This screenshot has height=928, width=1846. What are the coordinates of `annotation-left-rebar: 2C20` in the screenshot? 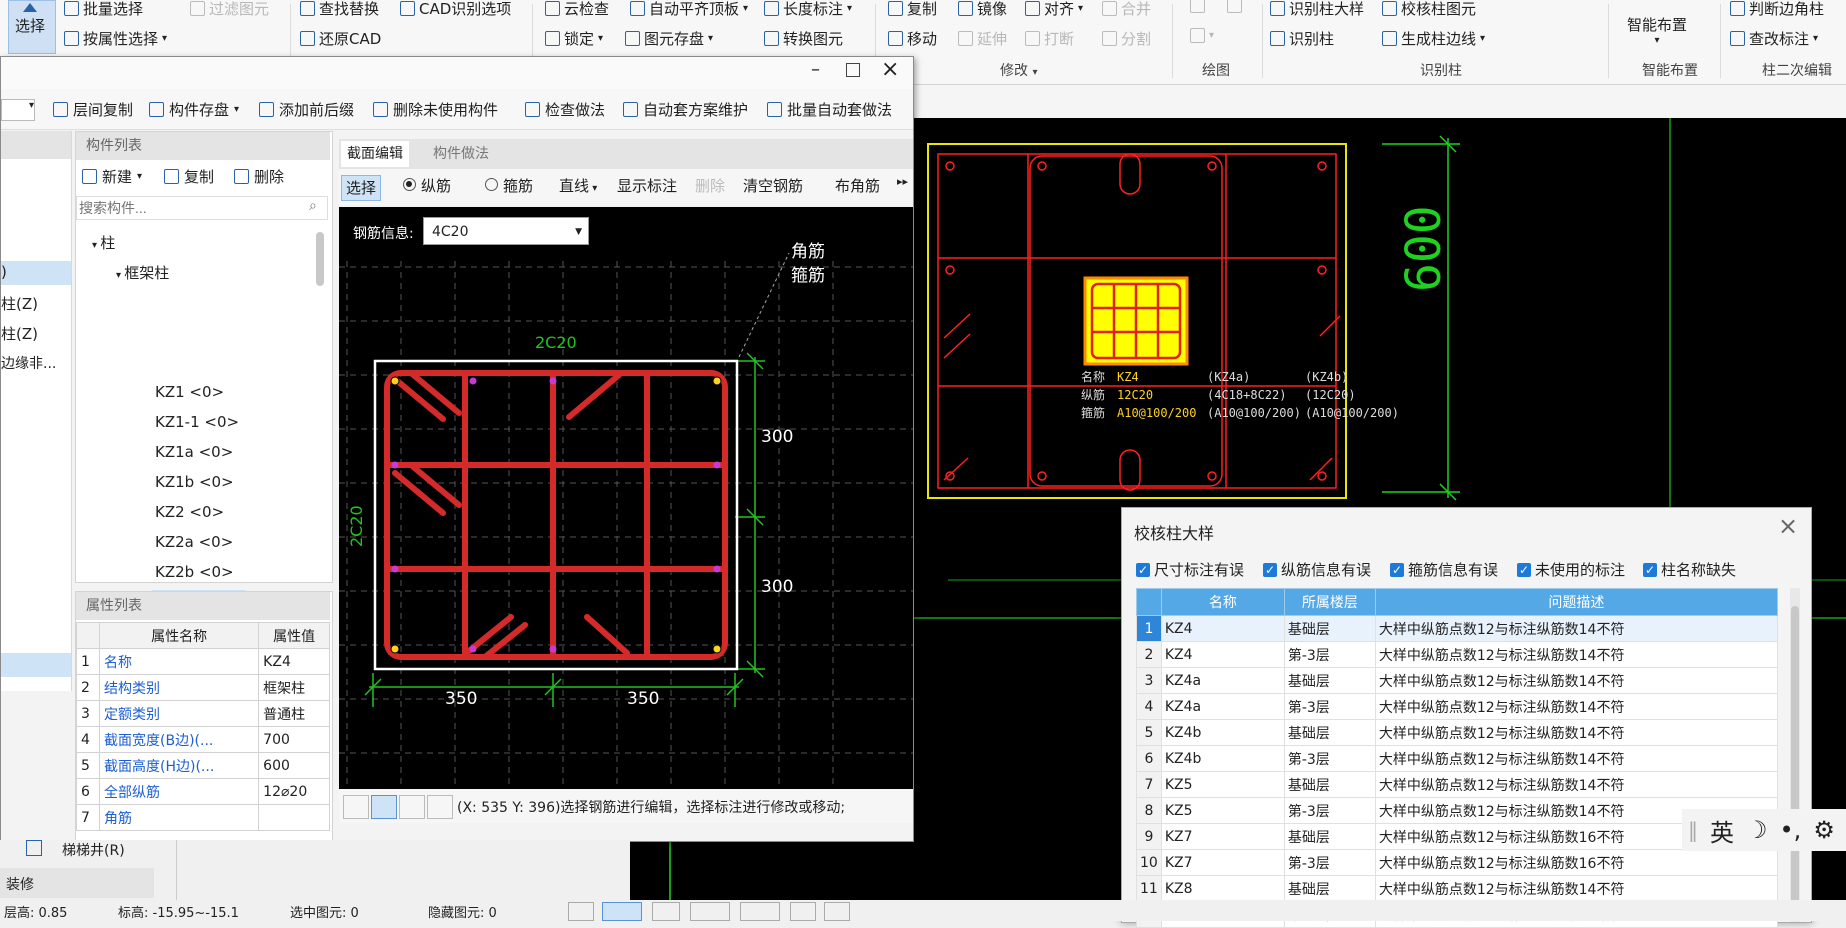 It's located at (356, 526).